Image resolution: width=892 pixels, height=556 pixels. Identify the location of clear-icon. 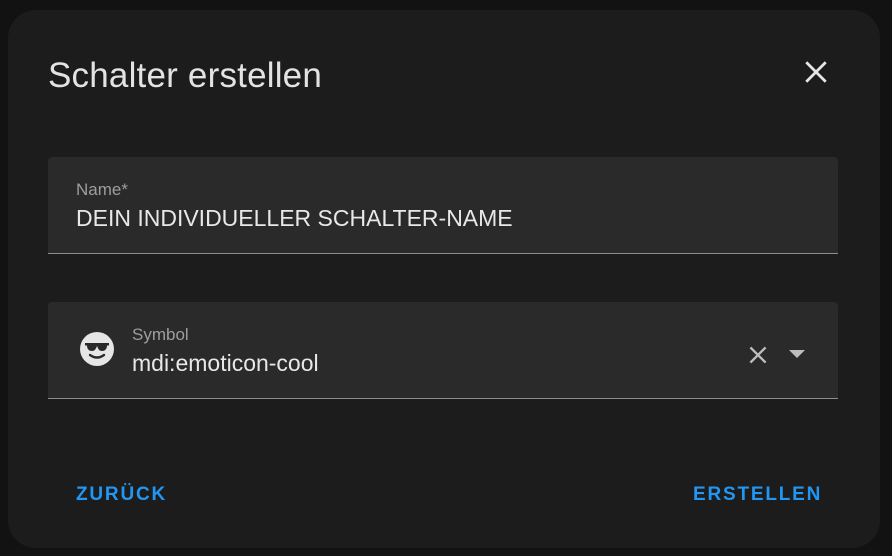
(758, 355).